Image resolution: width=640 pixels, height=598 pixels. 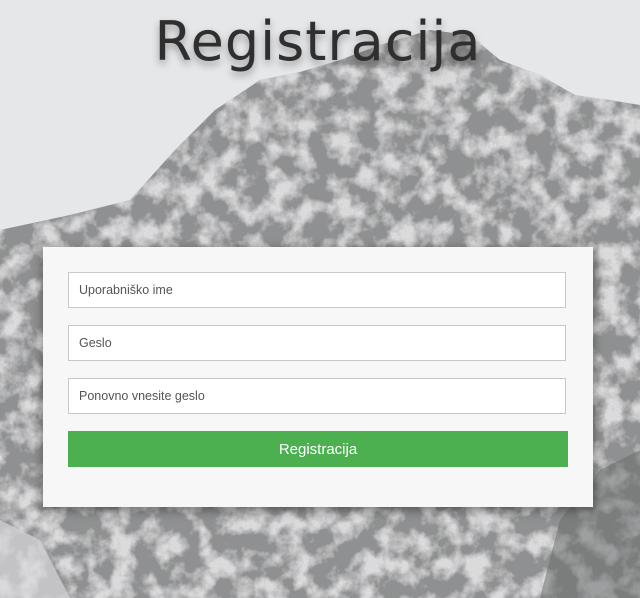 I want to click on page-title: Registracija, so click(x=318, y=41).